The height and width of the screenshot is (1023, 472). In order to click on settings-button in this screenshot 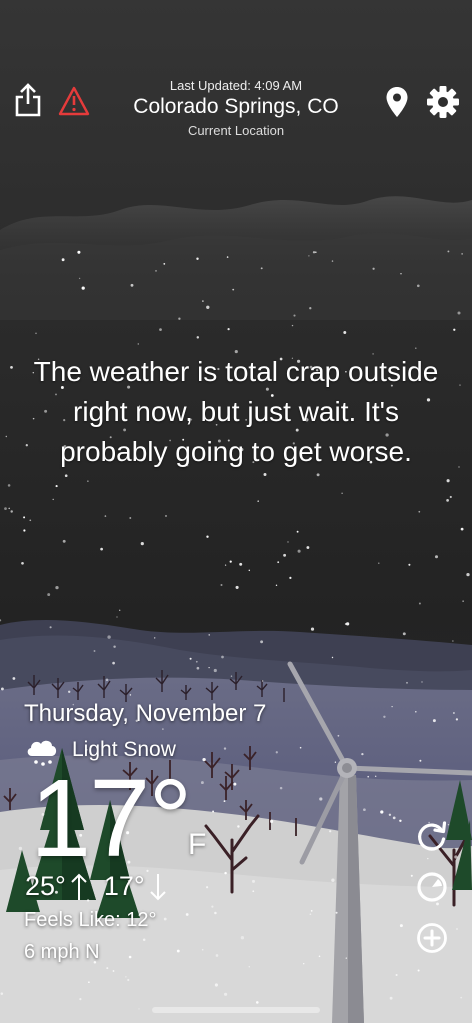, I will do `click(443, 102)`.